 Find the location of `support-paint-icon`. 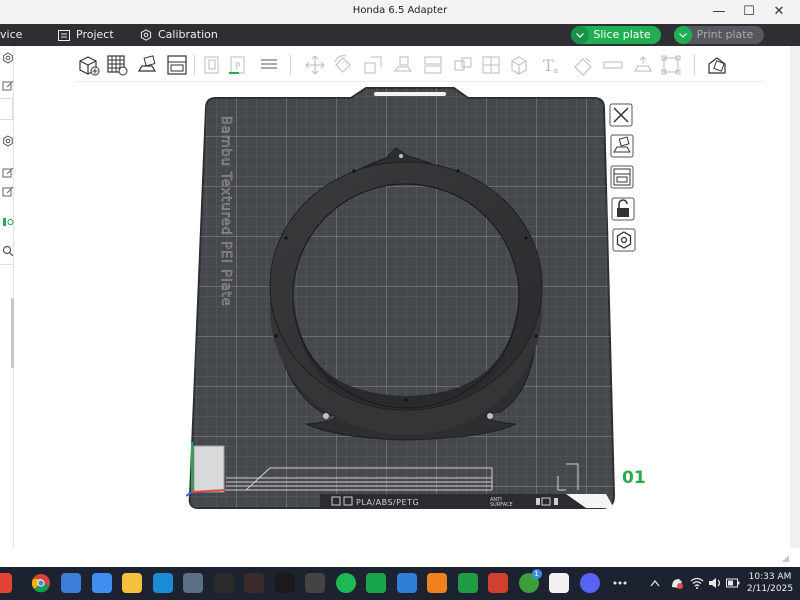

support-paint-icon is located at coordinates (583, 65).